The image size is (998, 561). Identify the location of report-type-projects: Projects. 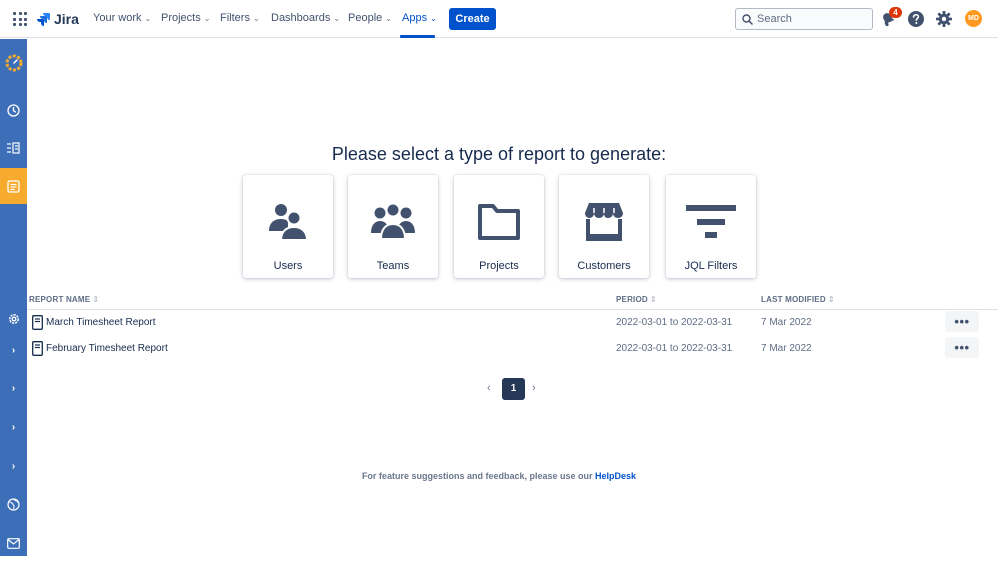
(499, 226).